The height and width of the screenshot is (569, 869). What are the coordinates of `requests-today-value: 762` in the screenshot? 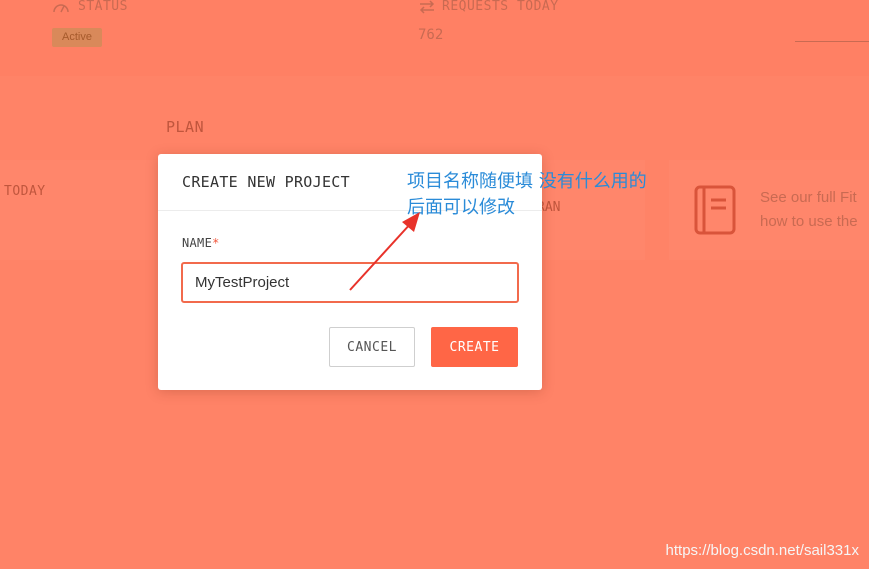 It's located at (431, 35).